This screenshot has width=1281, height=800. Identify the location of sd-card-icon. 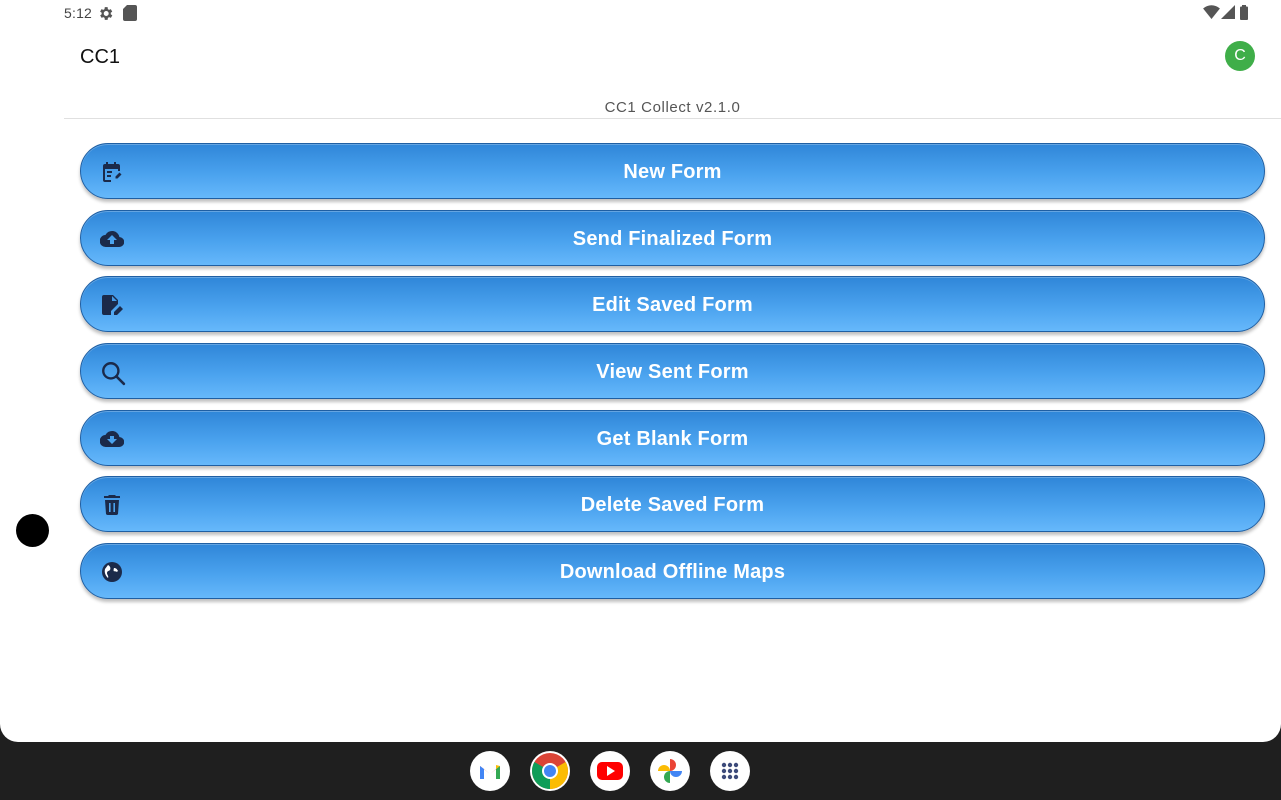
(130, 15).